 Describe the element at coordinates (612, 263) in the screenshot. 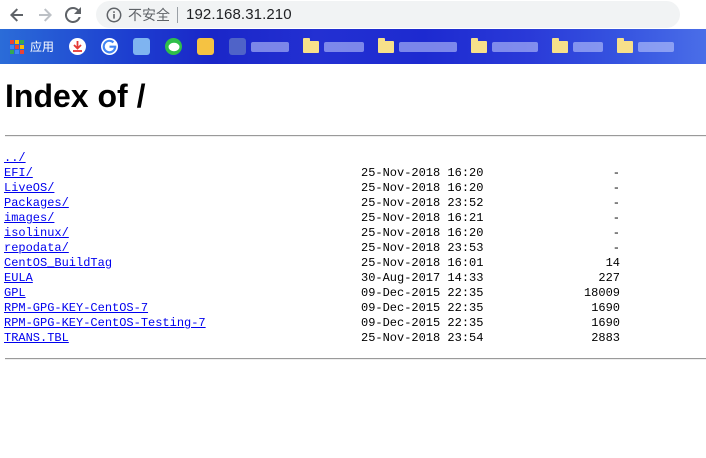

I see `file-size: 14` at that location.